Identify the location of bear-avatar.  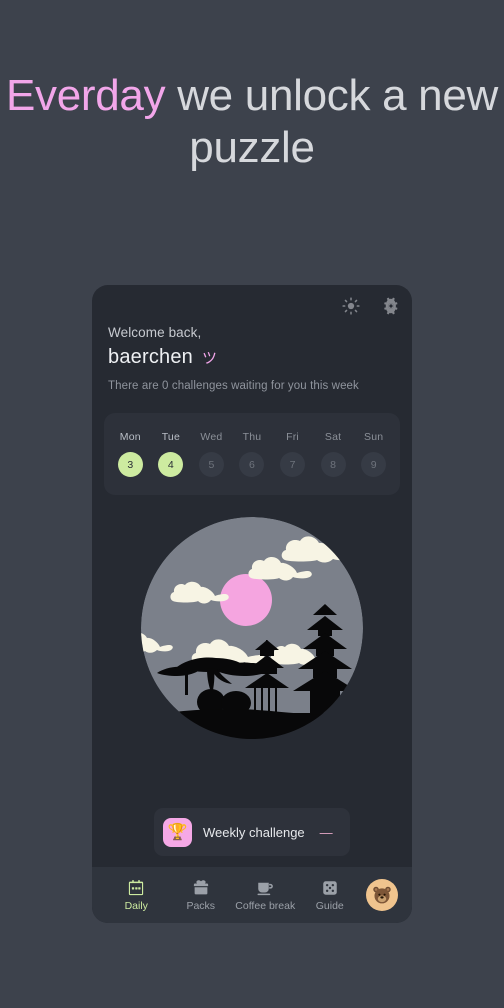
(382, 895).